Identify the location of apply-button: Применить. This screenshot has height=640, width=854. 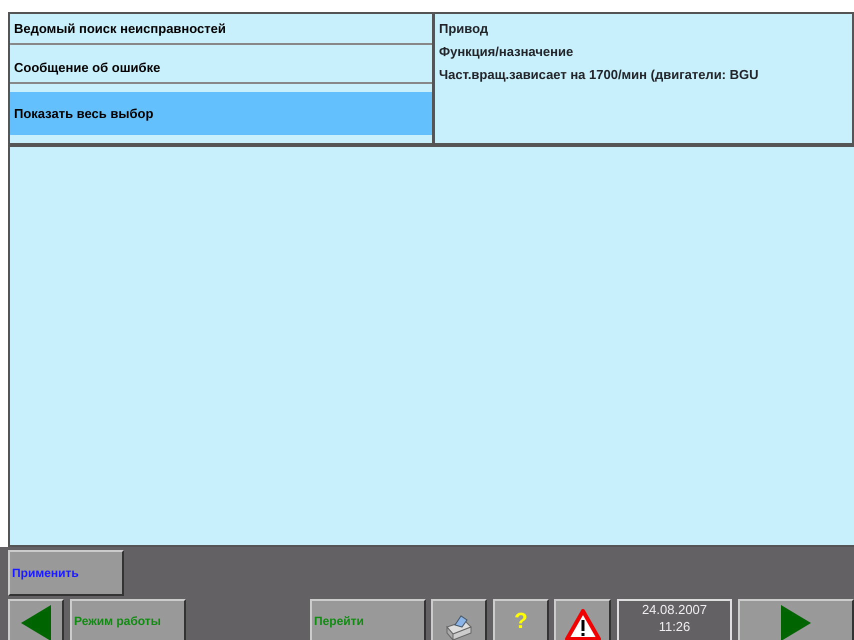
(66, 573).